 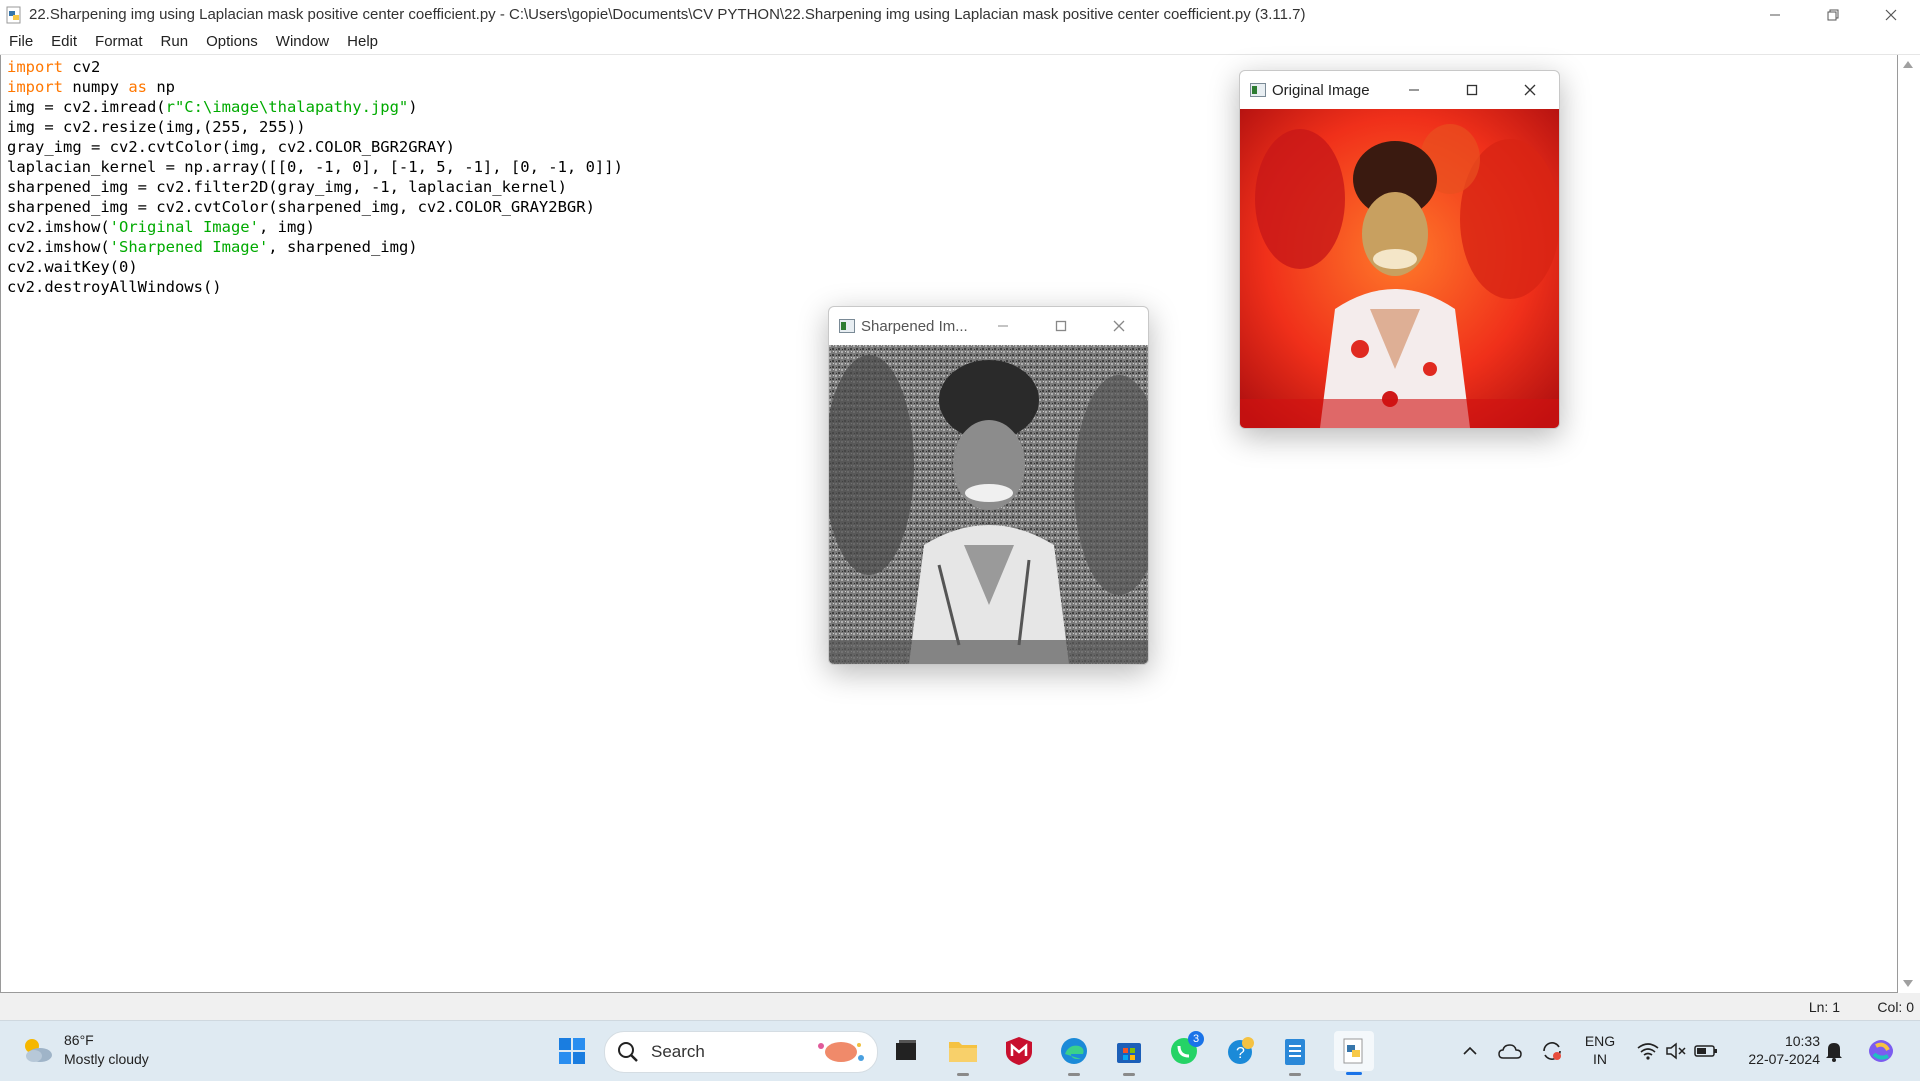 What do you see at coordinates (1295, 1055) in the screenshot?
I see `taskbar-notepad` at bounding box center [1295, 1055].